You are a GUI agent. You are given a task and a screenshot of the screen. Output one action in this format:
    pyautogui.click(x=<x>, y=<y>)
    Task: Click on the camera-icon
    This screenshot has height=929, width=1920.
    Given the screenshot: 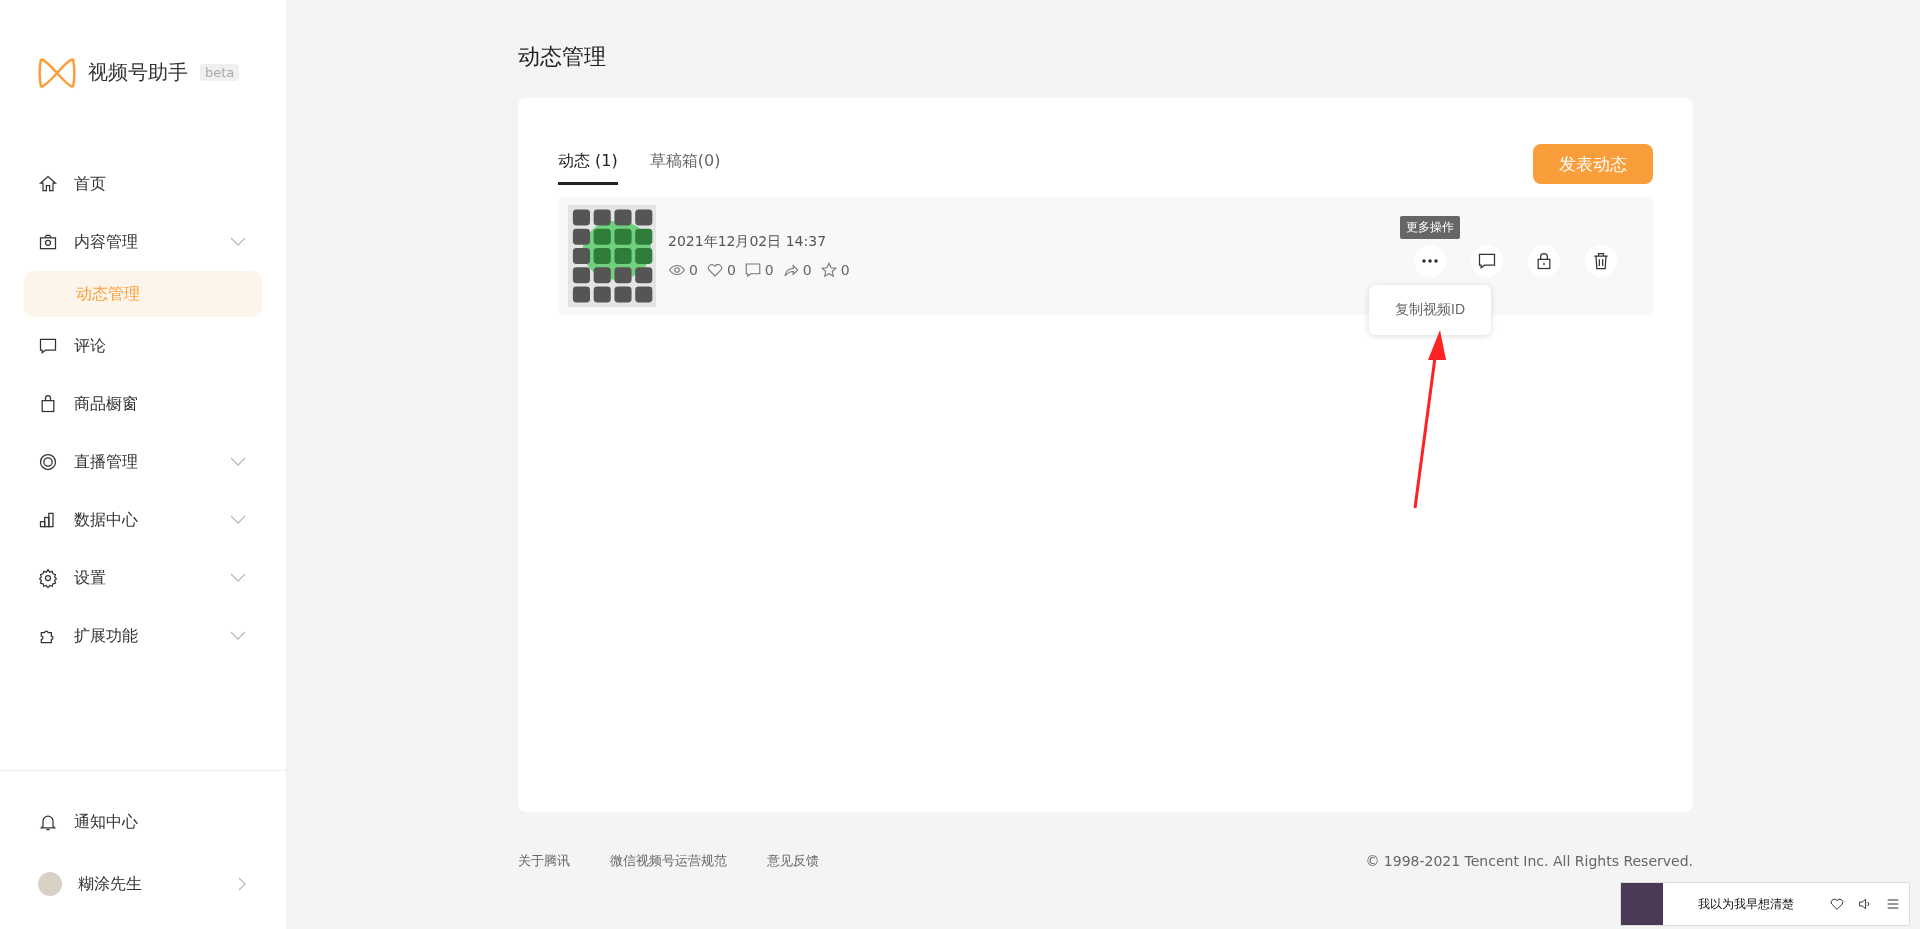 What is the action you would take?
    pyautogui.click(x=48, y=242)
    